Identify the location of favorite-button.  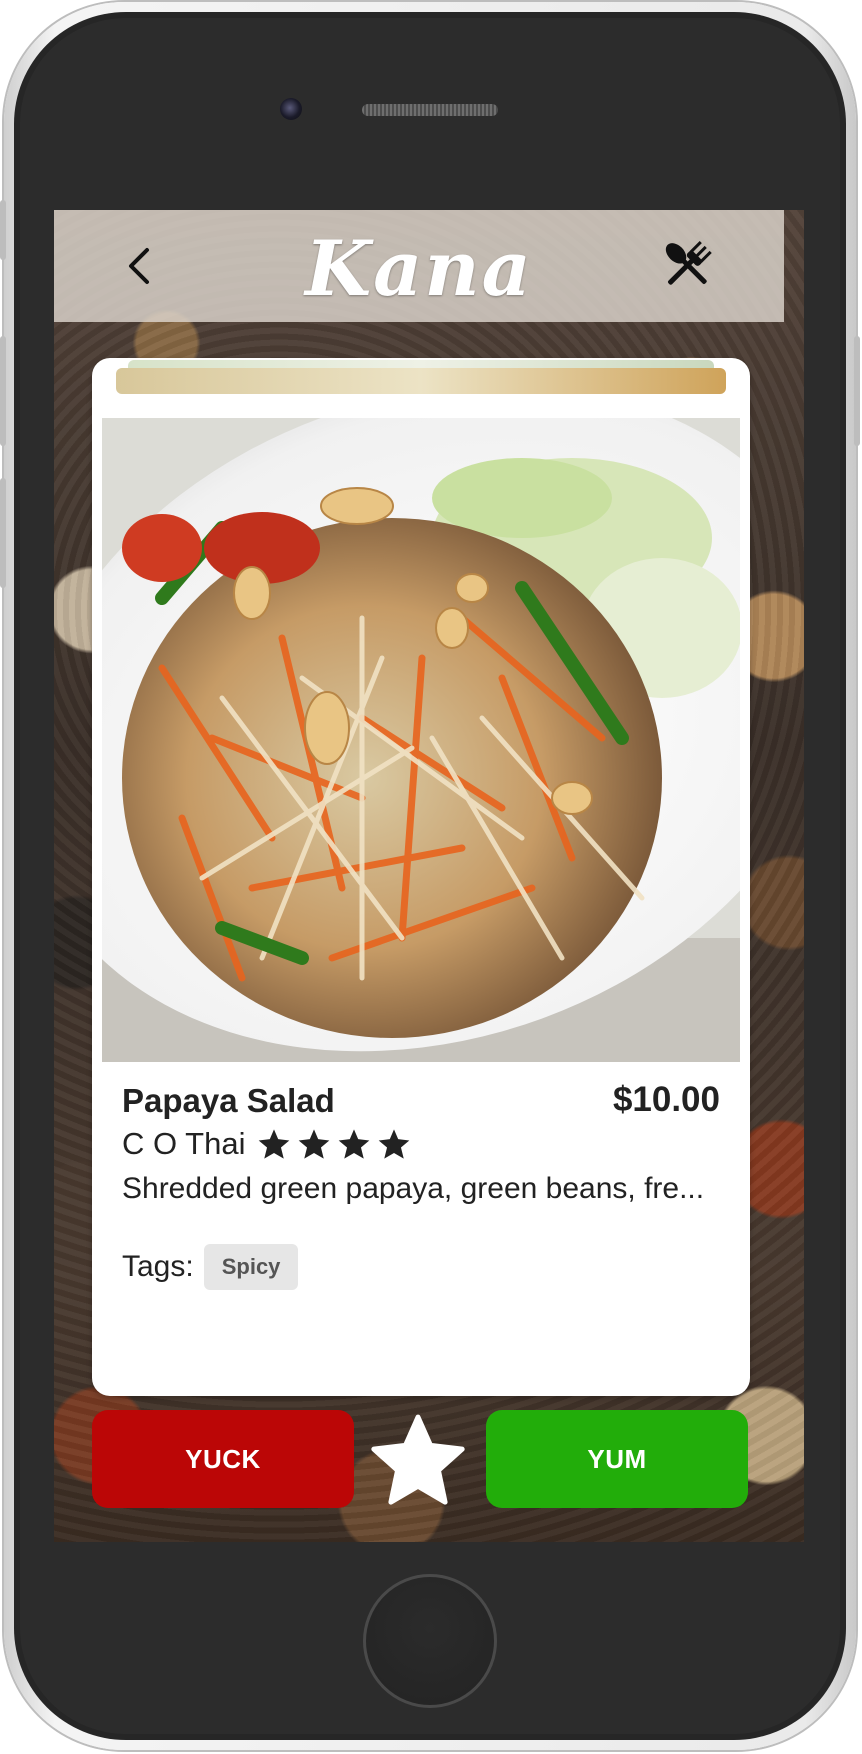
(418, 1460).